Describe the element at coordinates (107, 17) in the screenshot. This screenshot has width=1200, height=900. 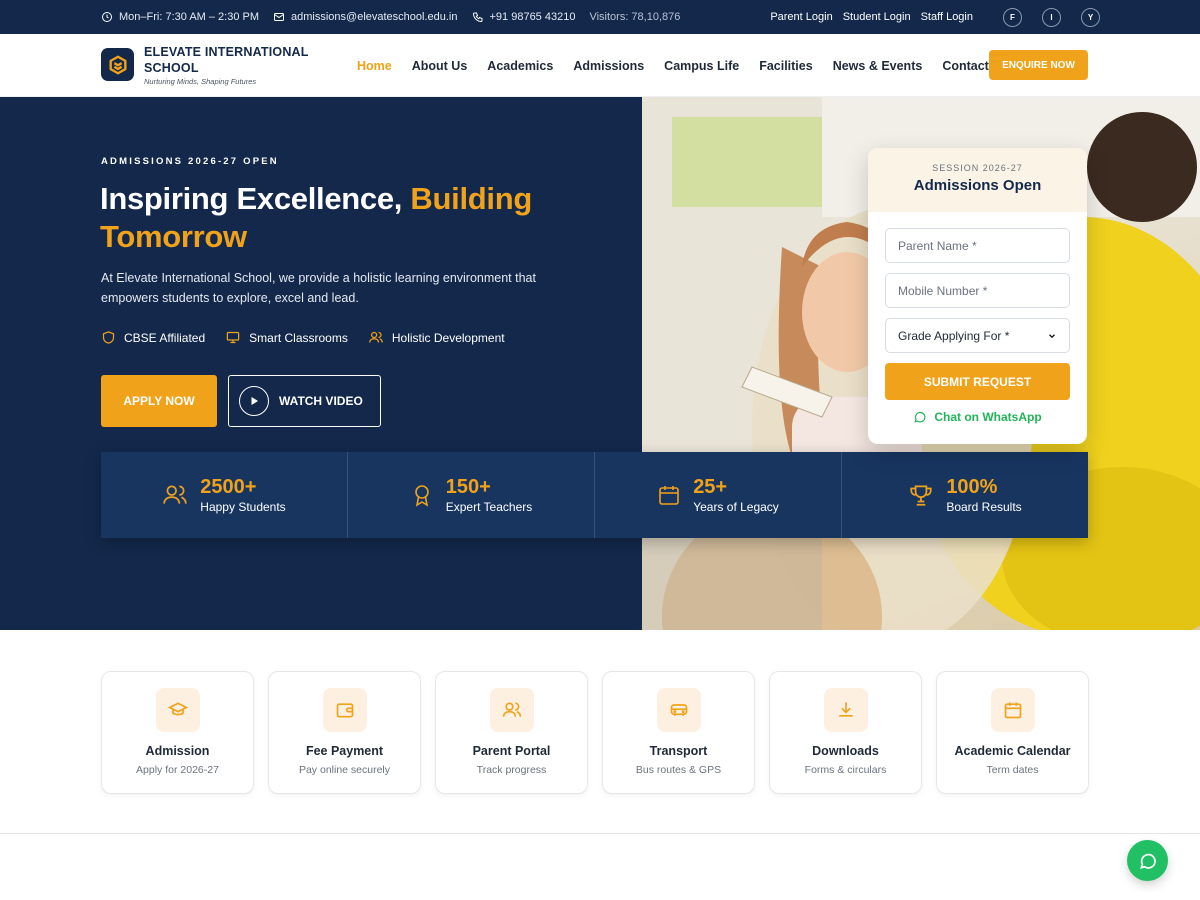
I see `clock-icon` at that location.